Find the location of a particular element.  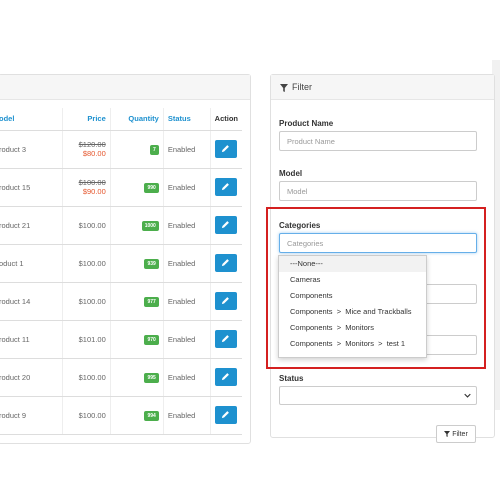

status-select is located at coordinates (378, 395).